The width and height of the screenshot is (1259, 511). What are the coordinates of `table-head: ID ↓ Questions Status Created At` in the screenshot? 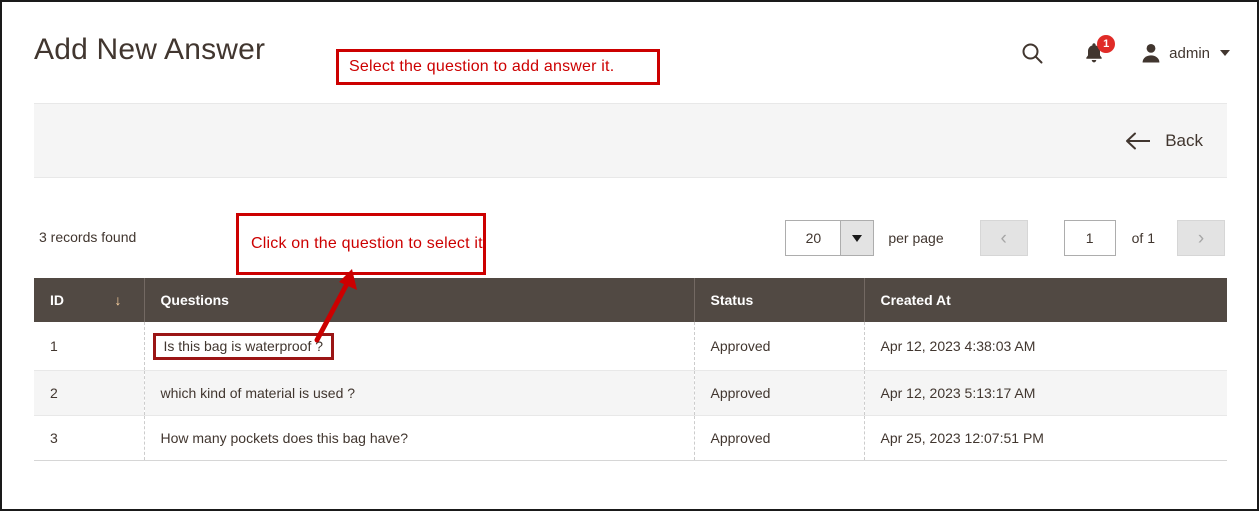 It's located at (630, 300).